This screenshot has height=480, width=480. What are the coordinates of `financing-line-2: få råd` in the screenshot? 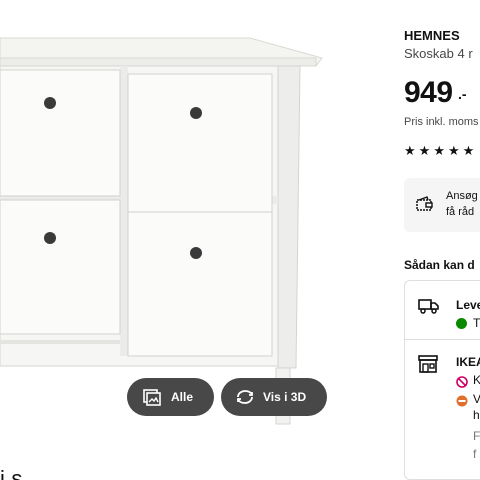 It's located at (460, 212).